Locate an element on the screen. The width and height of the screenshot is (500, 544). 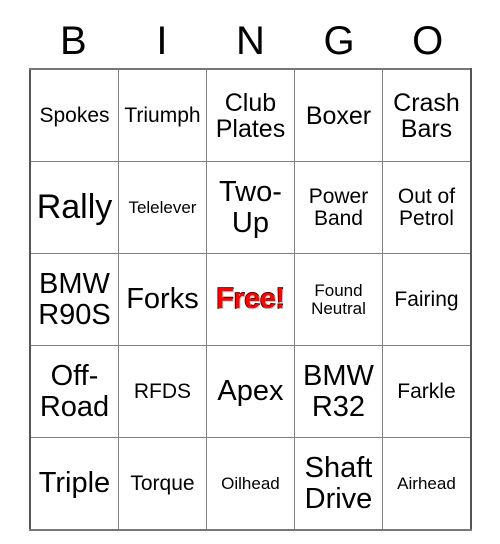
bingo-cell-label: Spokes is located at coordinates (74, 115).